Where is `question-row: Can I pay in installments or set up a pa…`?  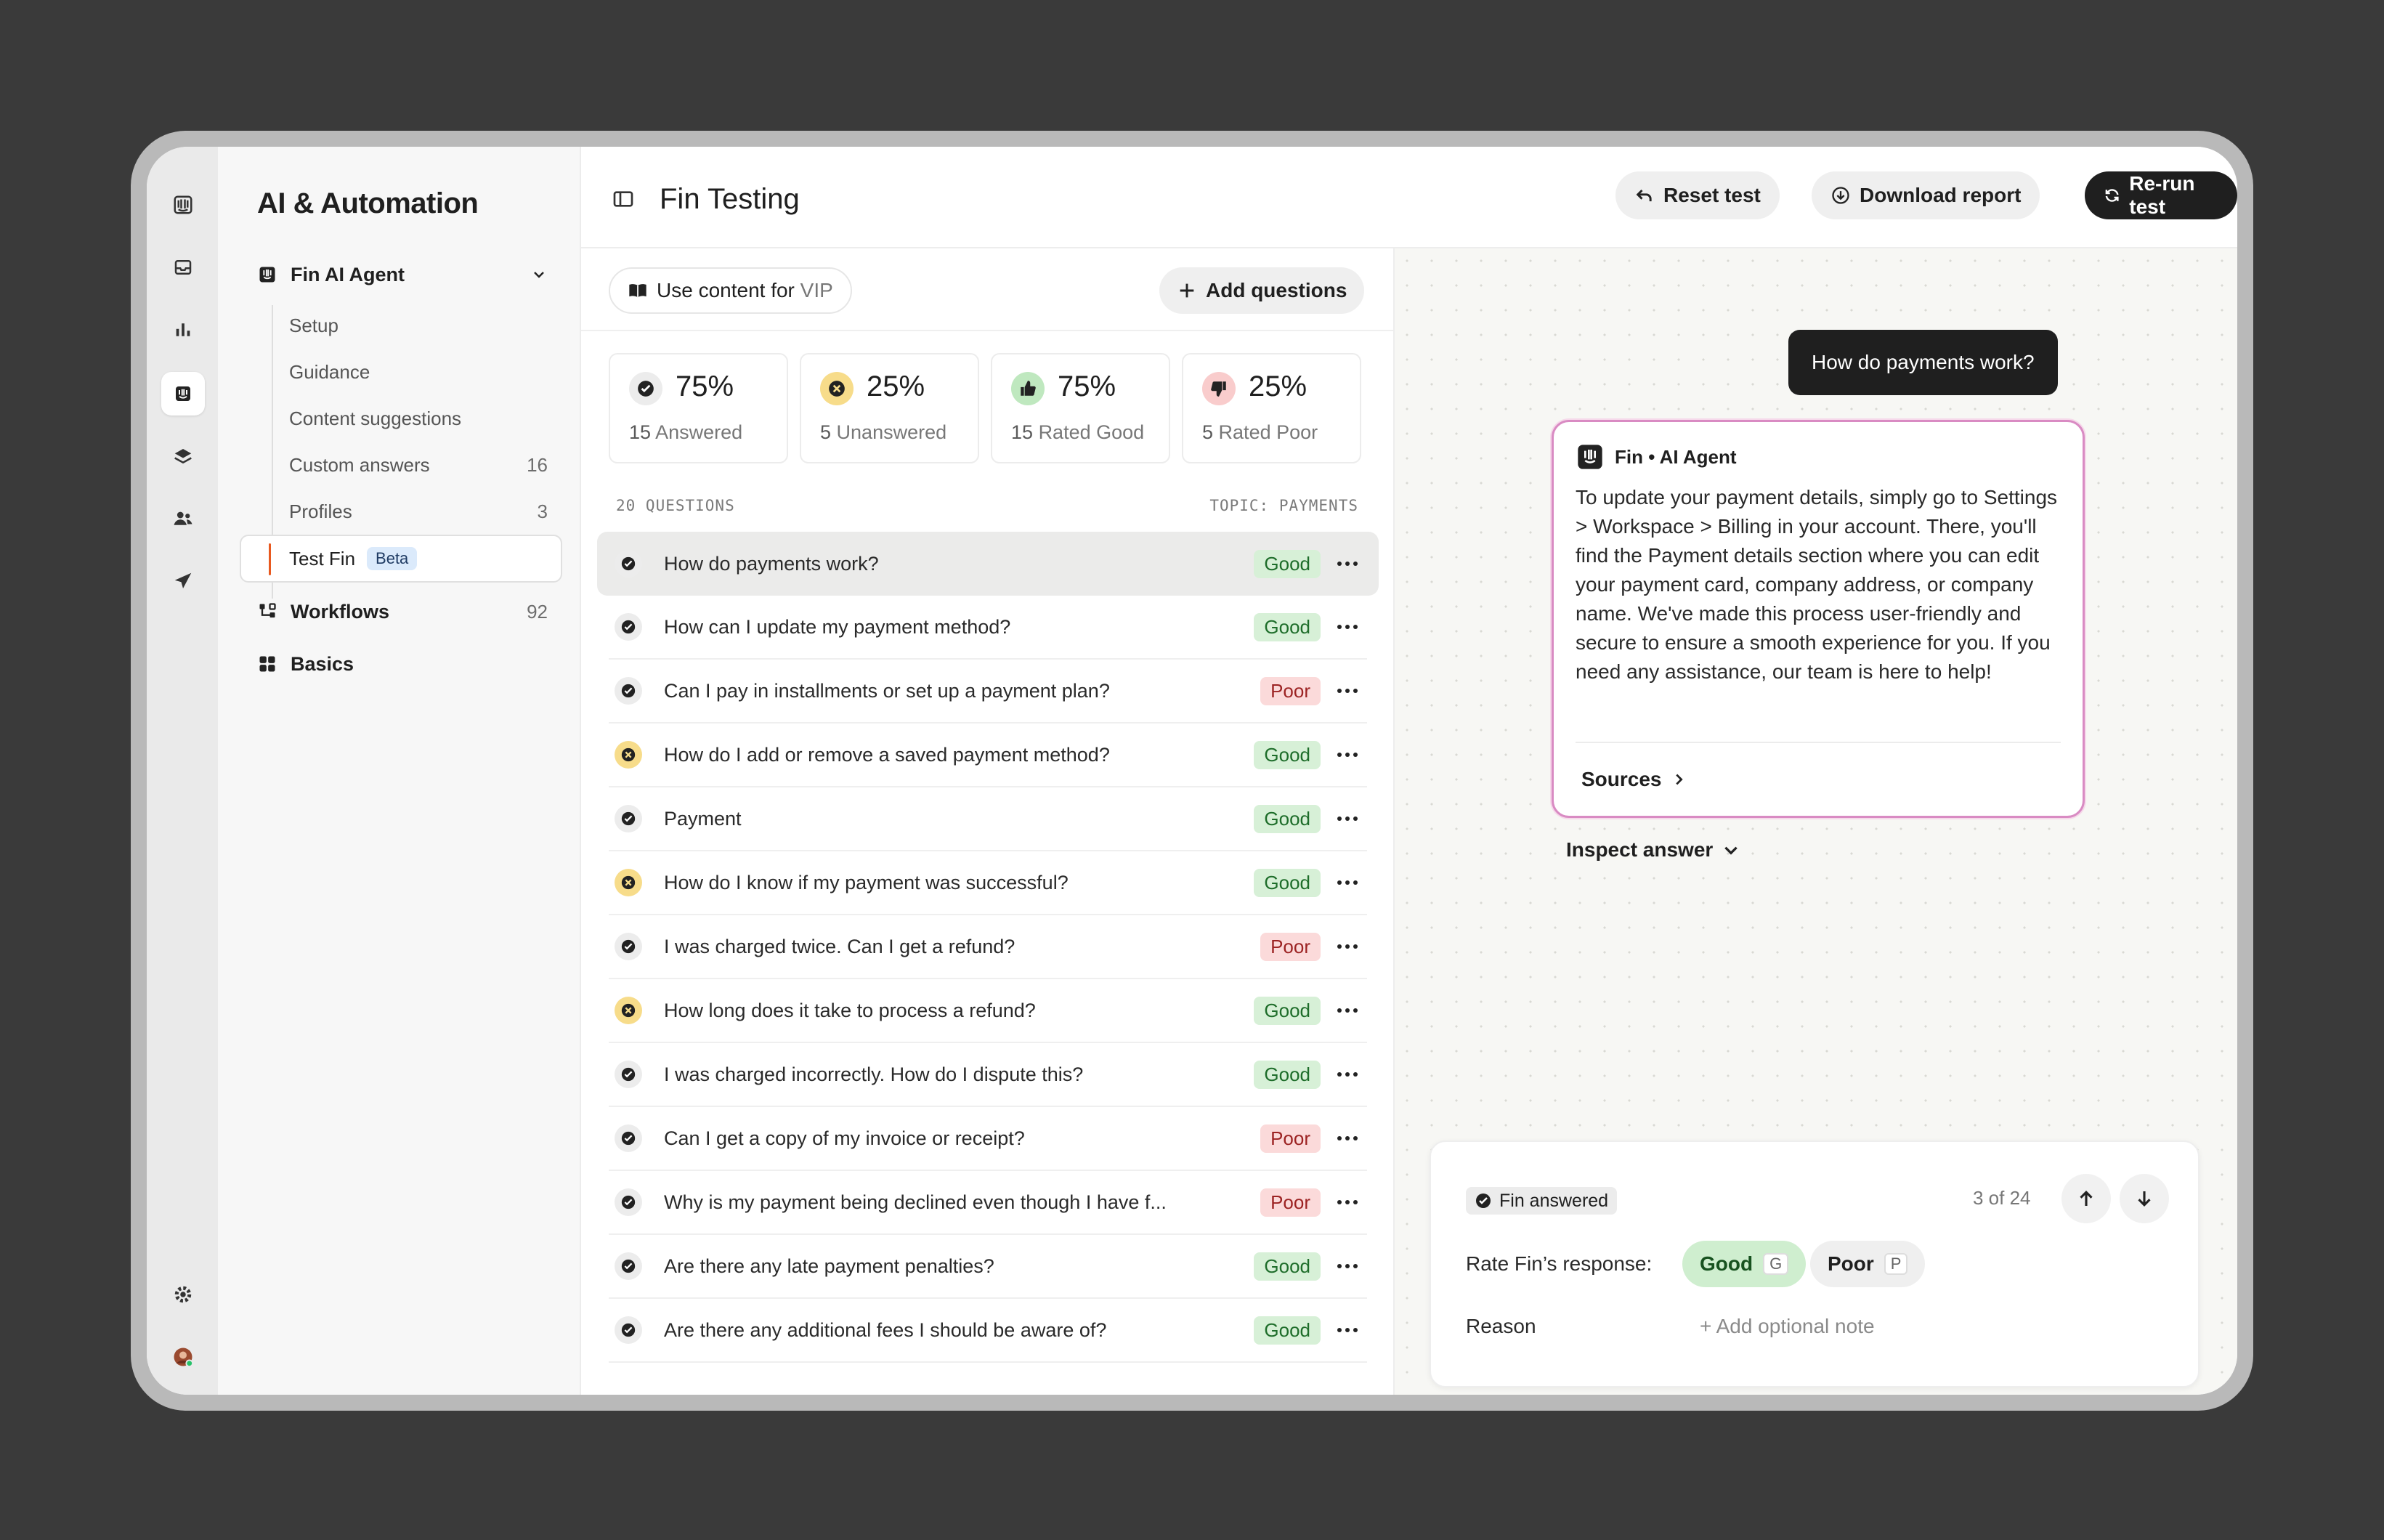 question-row: Can I pay in installments or set up a pa… is located at coordinates (988, 692).